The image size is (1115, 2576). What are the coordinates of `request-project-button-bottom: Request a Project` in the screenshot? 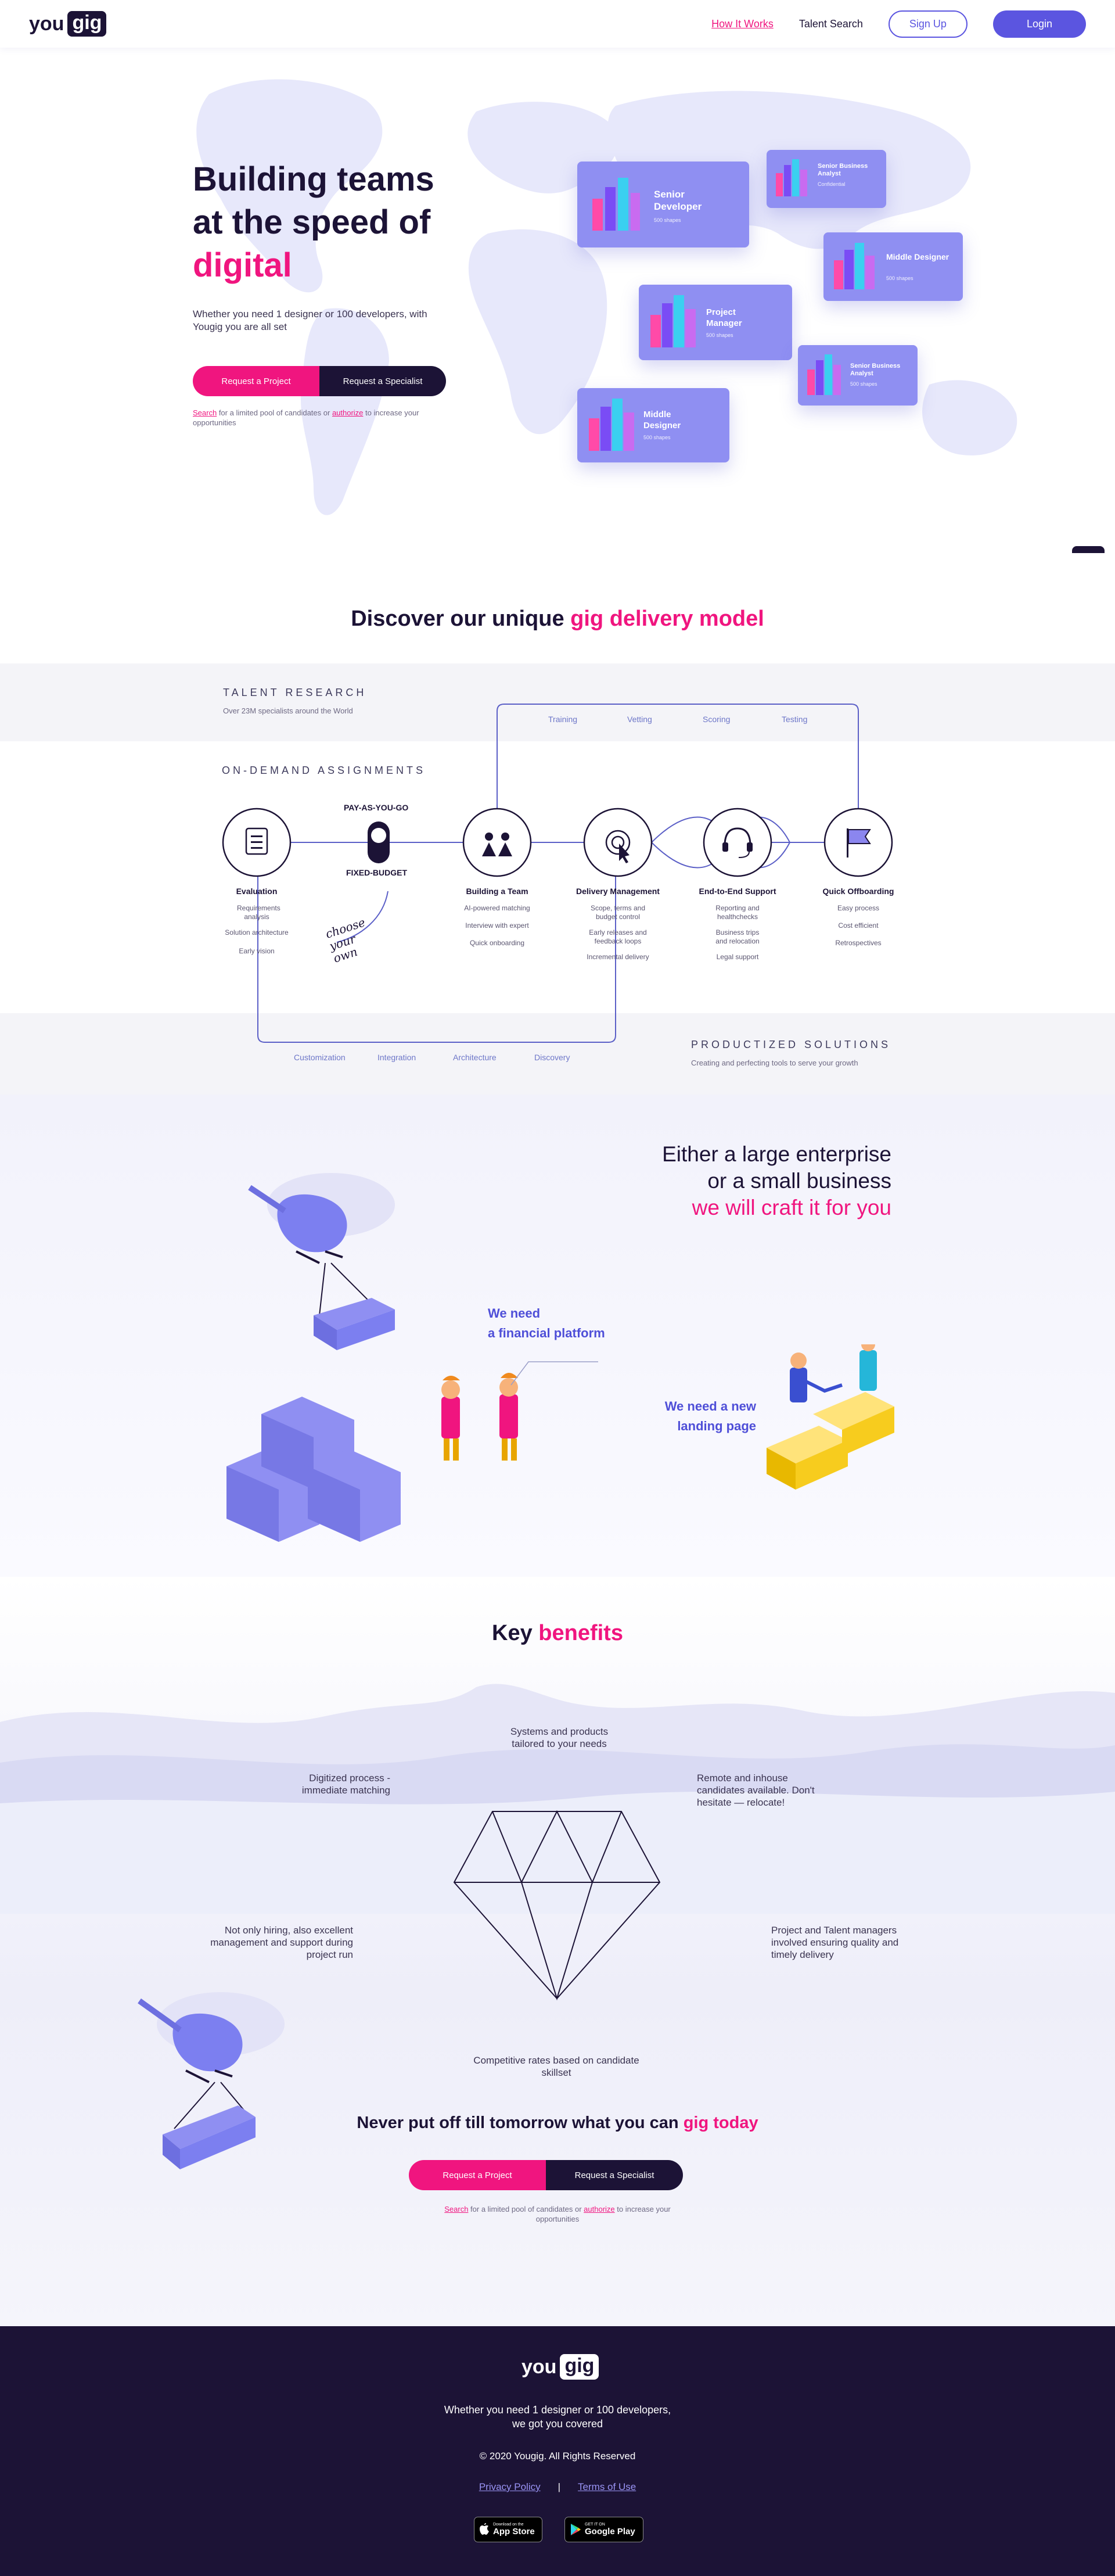 It's located at (477, 2175).